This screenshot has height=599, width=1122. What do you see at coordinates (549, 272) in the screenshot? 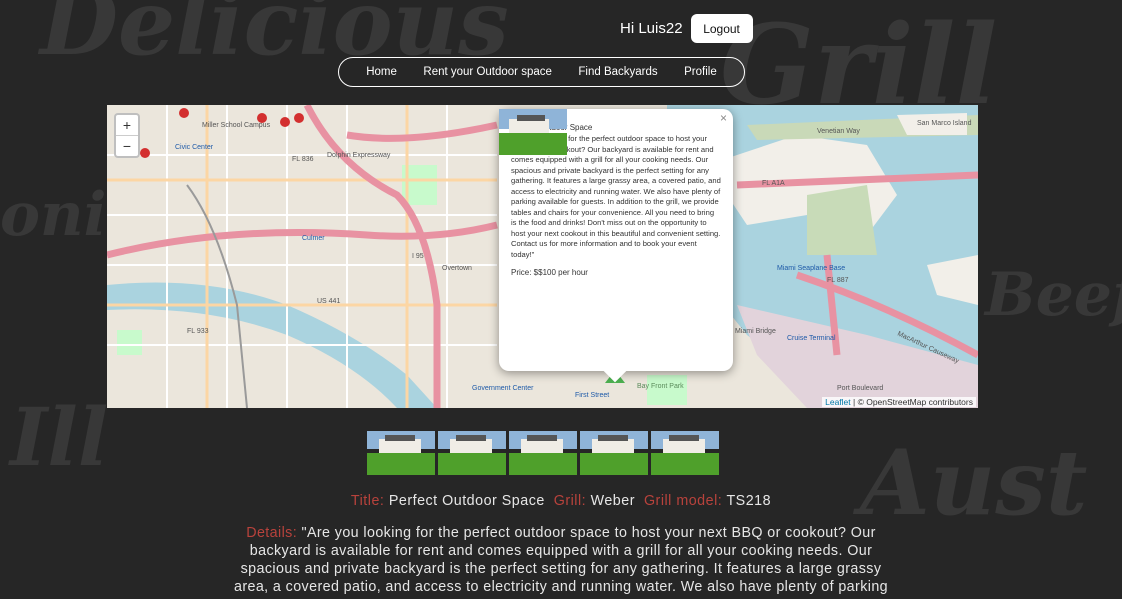
I see `popup-price: Price: $$100 per hour` at bounding box center [549, 272].